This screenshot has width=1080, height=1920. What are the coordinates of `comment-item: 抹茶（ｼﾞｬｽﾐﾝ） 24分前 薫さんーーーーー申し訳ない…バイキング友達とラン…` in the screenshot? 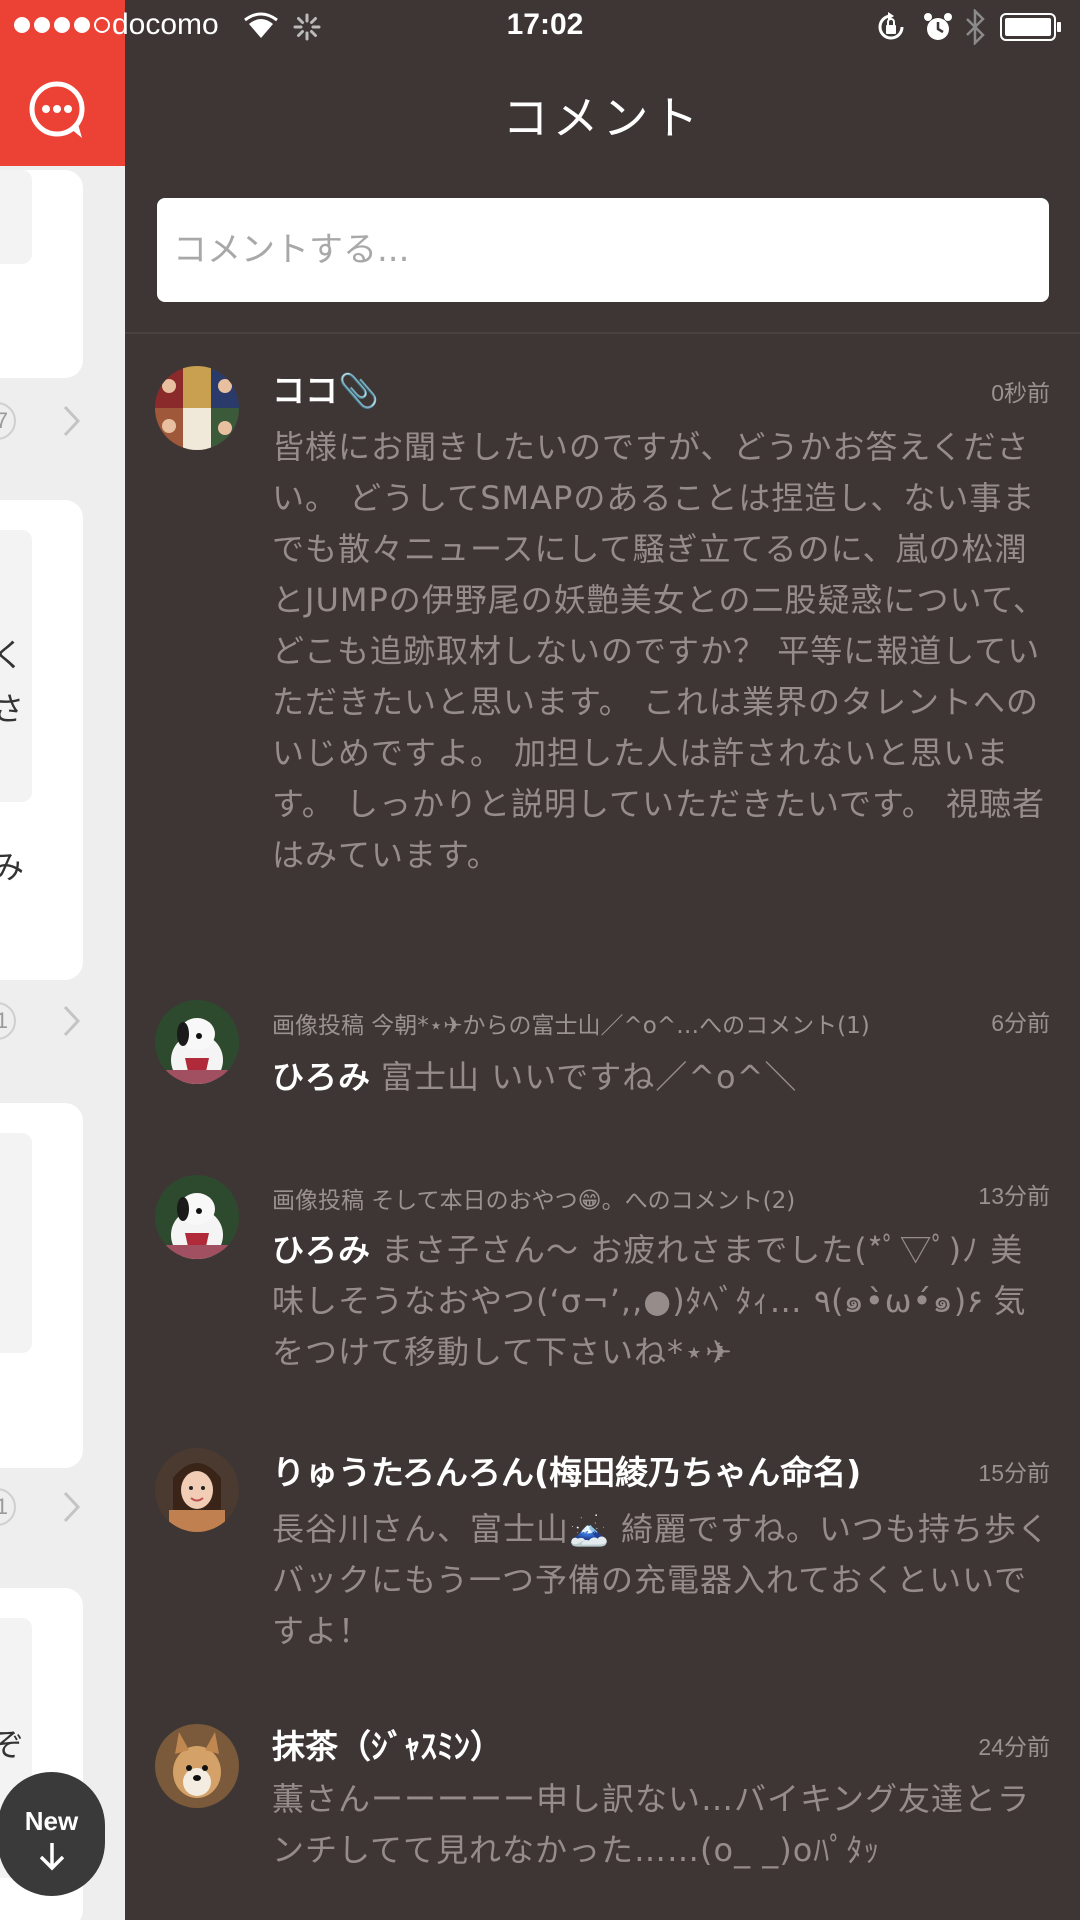 It's located at (602, 1820).